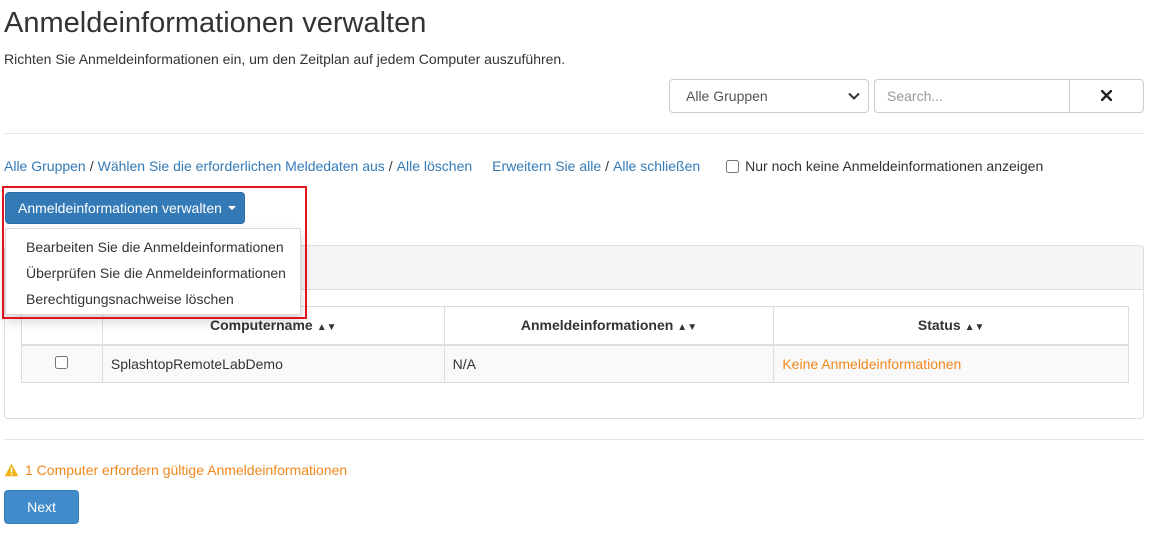 This screenshot has width=1152, height=533. What do you see at coordinates (972, 96) in the screenshot?
I see `search-input` at bounding box center [972, 96].